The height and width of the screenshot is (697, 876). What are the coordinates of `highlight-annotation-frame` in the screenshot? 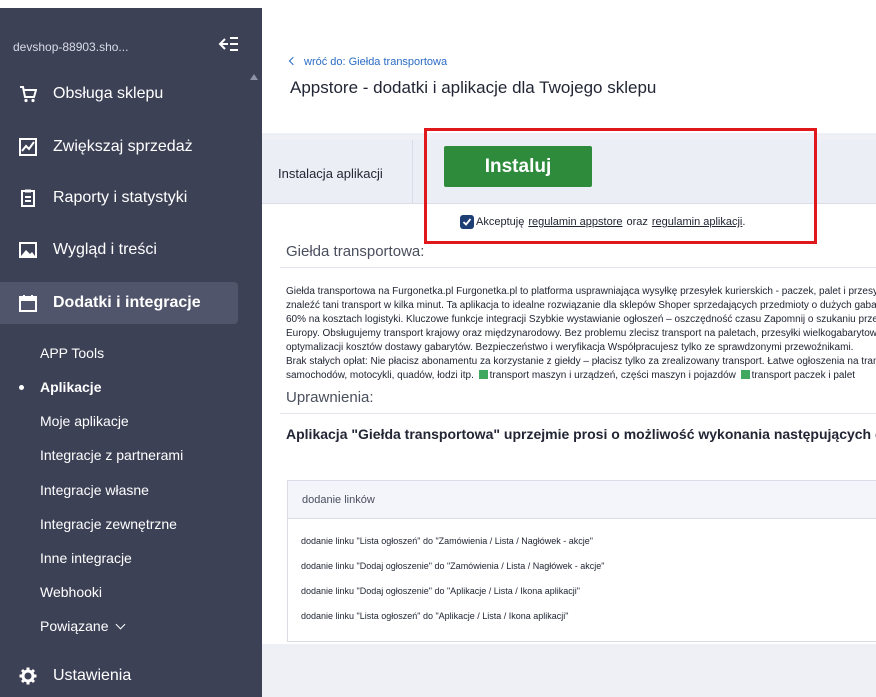 It's located at (620, 186).